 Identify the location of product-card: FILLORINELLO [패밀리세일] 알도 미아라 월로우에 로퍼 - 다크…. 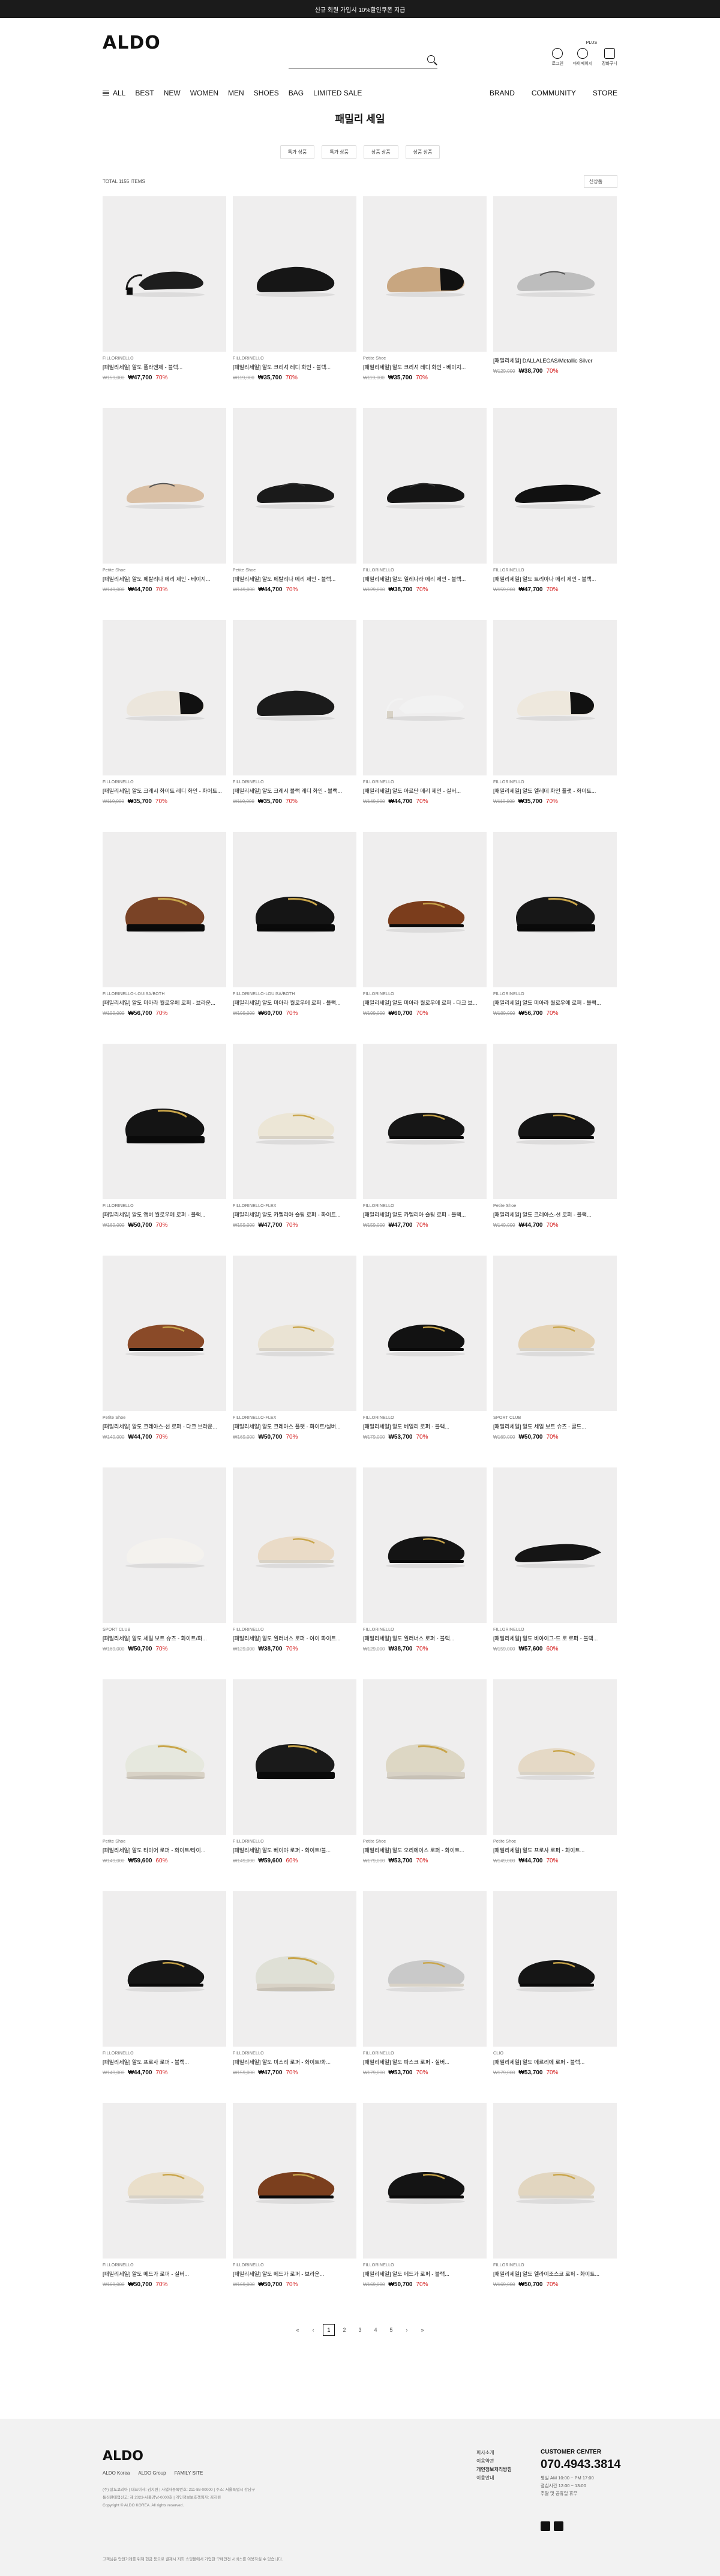
(425, 925).